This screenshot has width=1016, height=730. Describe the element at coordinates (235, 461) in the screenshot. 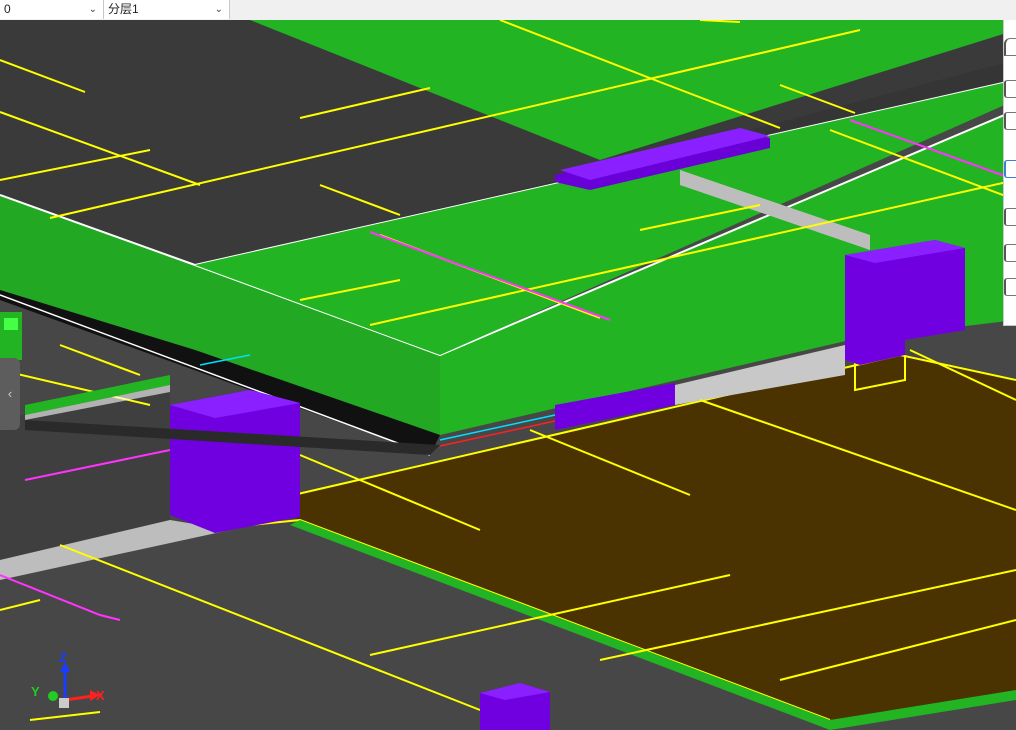

I see `column-left` at that location.